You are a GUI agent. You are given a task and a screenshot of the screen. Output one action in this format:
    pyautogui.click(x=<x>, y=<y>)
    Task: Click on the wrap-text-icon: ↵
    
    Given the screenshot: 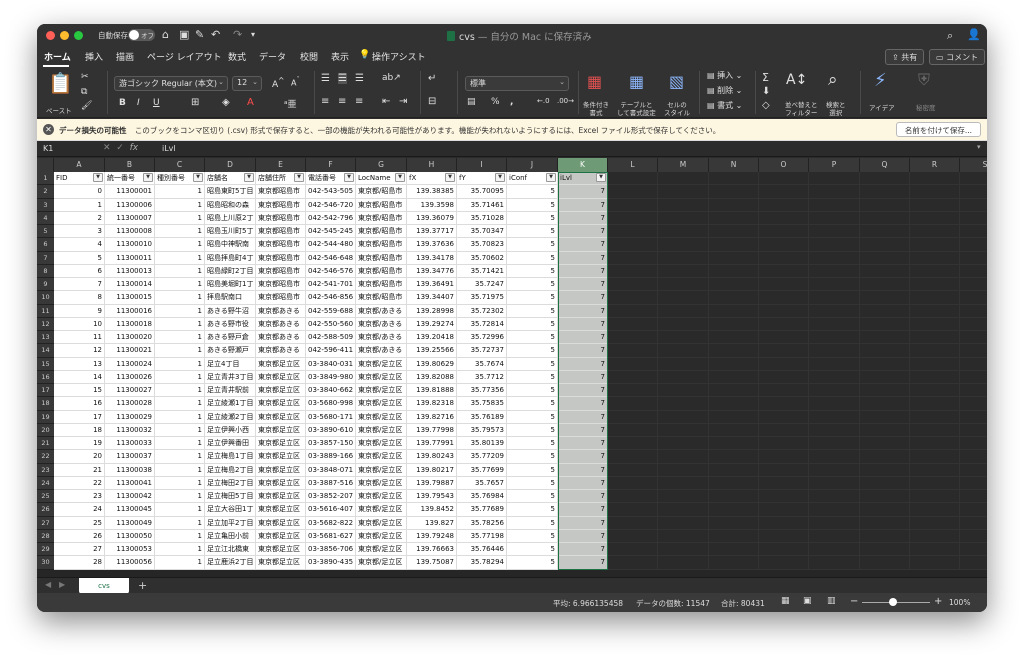 What is the action you would take?
    pyautogui.click(x=432, y=78)
    